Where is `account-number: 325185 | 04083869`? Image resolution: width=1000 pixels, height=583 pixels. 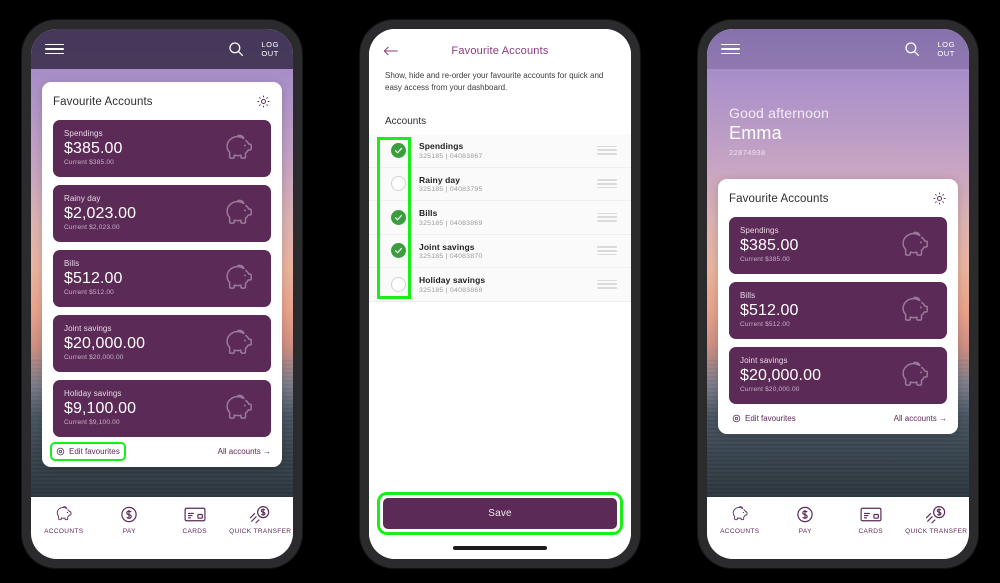 account-number: 325185 | 04083869 is located at coordinates (451, 223).